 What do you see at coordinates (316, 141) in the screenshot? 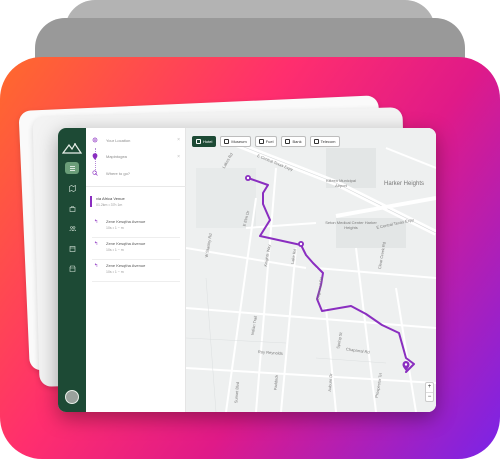
I see `telecom-icon` at bounding box center [316, 141].